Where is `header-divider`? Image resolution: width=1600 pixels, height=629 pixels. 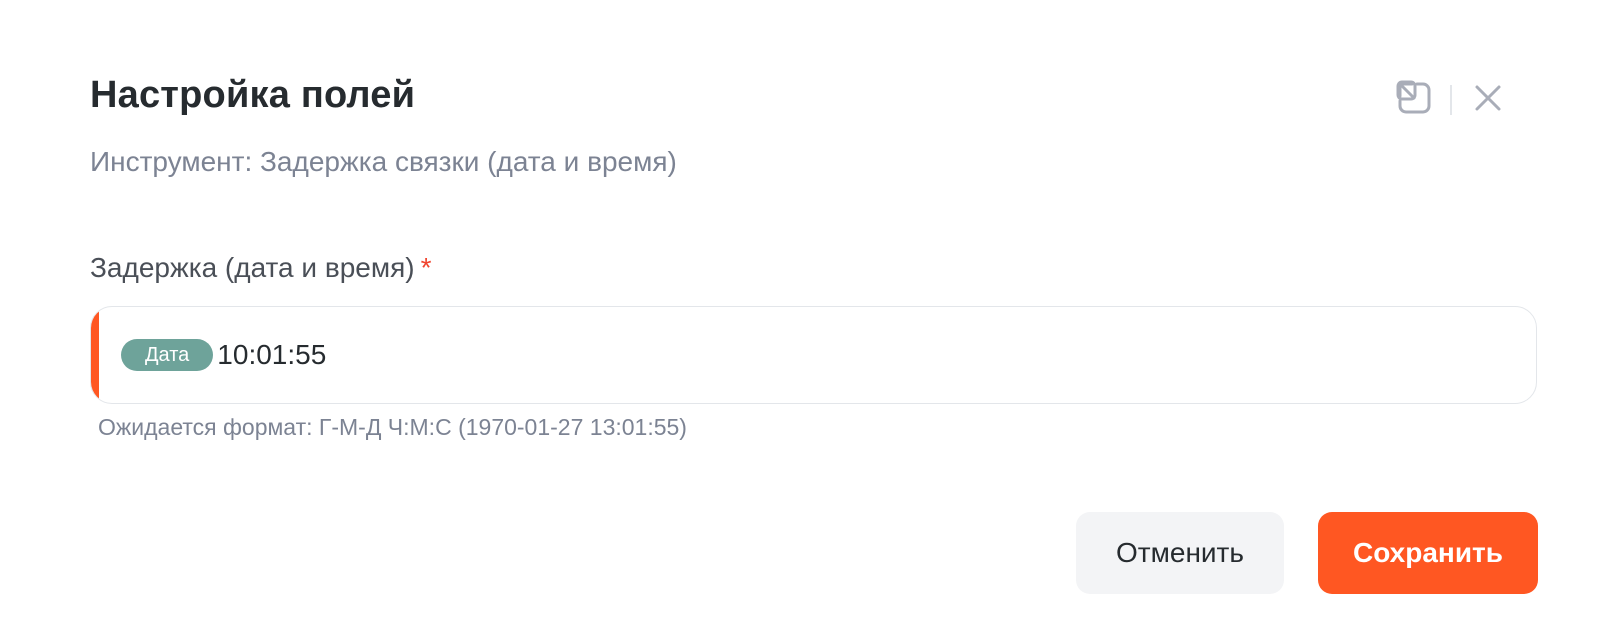 header-divider is located at coordinates (1451, 100).